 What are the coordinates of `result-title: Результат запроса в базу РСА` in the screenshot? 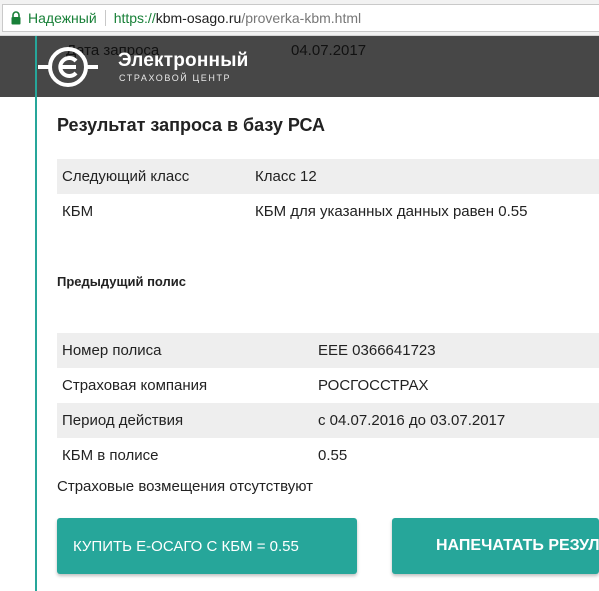 It's located at (191, 125).